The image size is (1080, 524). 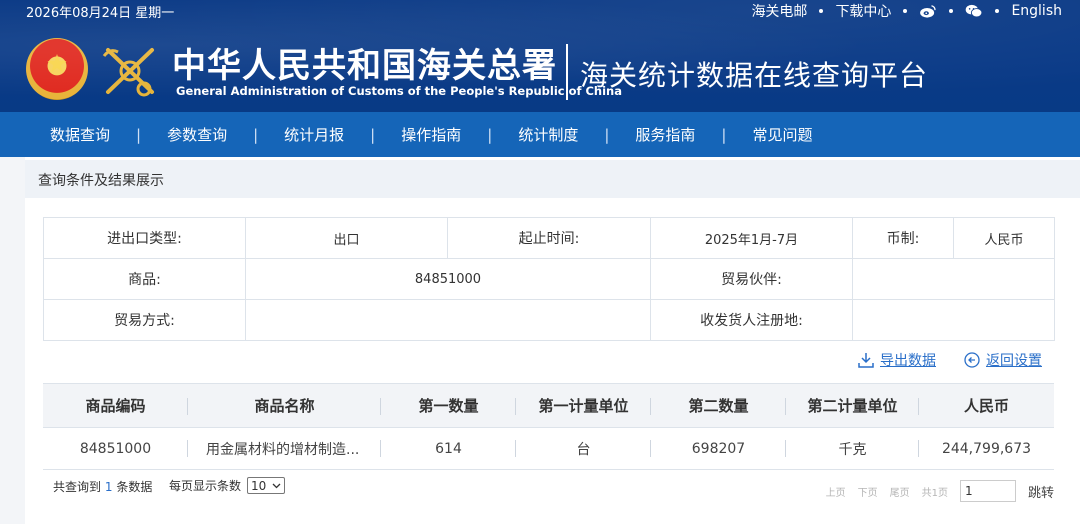 What do you see at coordinates (448, 320) in the screenshot?
I see `trade-mode-value` at bounding box center [448, 320].